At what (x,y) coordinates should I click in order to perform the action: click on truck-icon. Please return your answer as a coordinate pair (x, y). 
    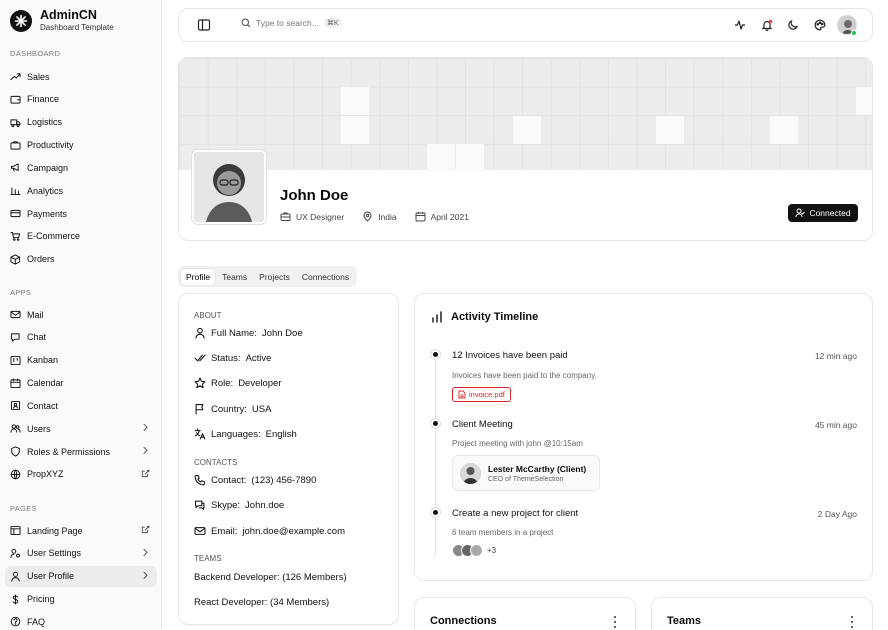
    Looking at the image, I should click on (15, 122).